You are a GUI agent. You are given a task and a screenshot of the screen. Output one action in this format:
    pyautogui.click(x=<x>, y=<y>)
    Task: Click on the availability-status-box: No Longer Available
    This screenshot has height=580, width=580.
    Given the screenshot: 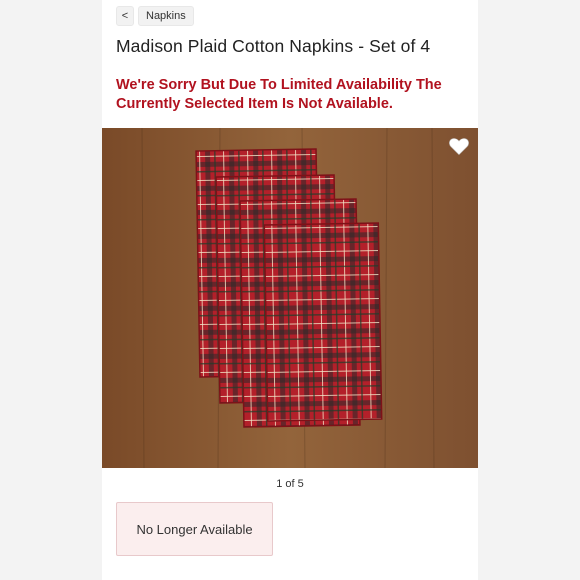 What is the action you would take?
    pyautogui.click(x=194, y=529)
    